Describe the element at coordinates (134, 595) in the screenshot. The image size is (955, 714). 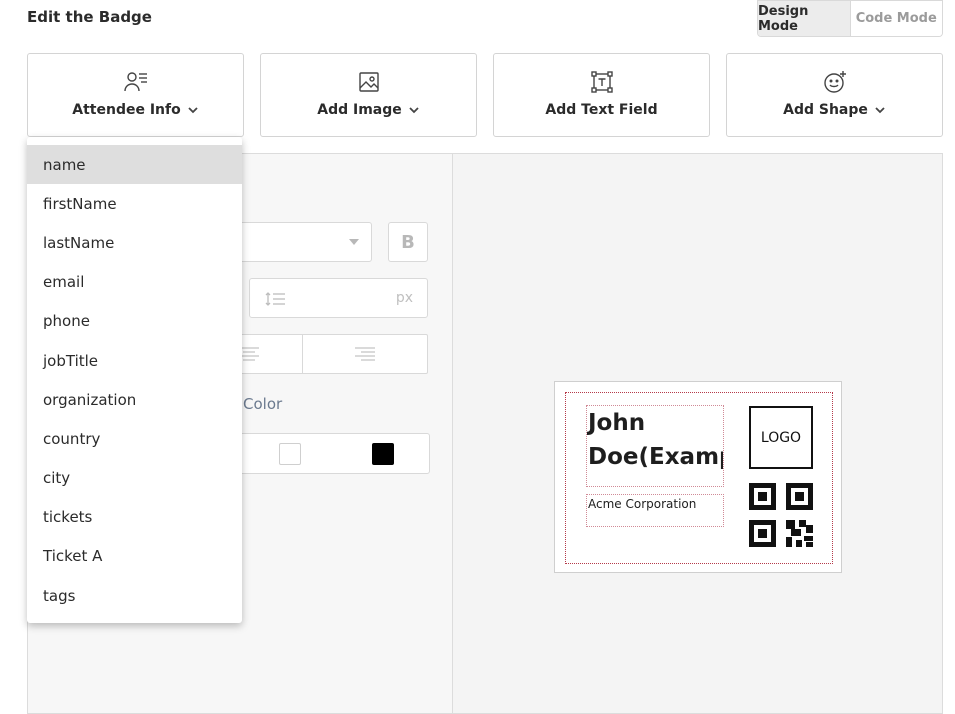
I see `dropdown-item-tags: tags` at that location.